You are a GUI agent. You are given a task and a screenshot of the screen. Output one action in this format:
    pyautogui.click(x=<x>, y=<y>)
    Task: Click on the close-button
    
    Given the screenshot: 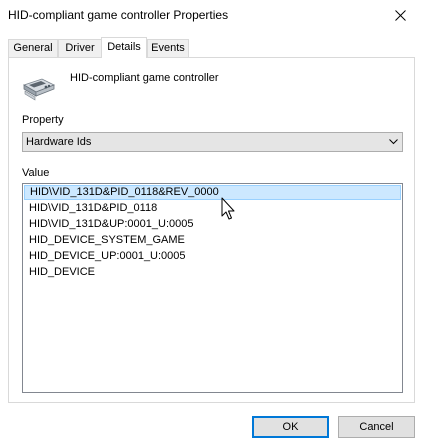 What is the action you would take?
    pyautogui.click(x=400, y=15)
    